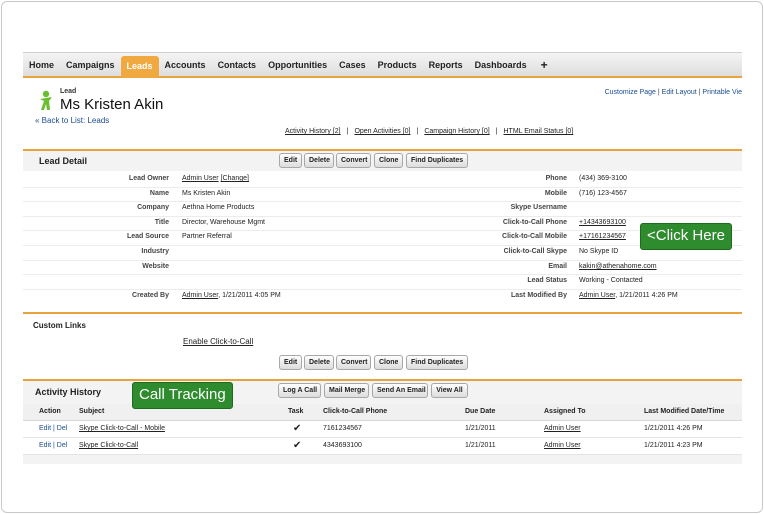  Describe the element at coordinates (501, 65) in the screenshot. I see `tab-dashboards: Dashboards` at that location.